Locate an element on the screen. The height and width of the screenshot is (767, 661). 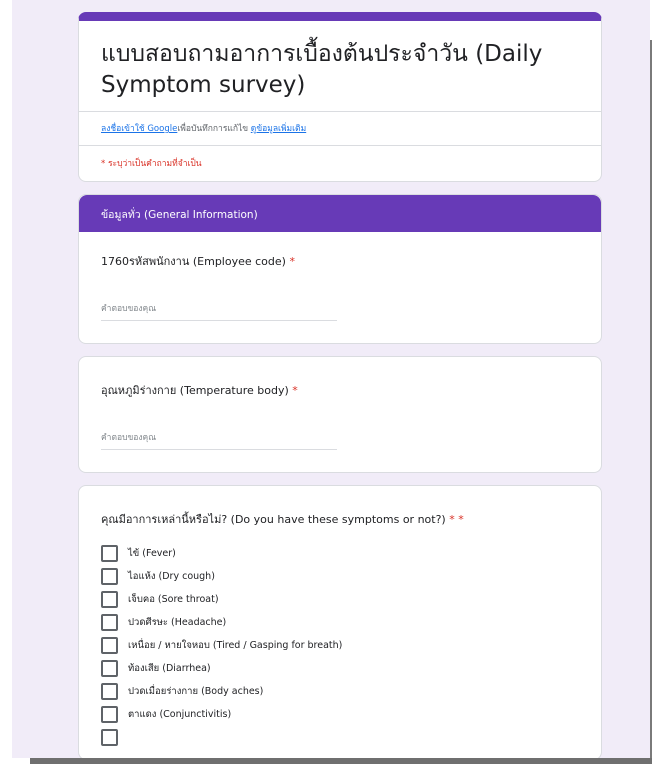
learn-more-link: ดูข้อมูลเพิ่มเติม is located at coordinates (278, 129).